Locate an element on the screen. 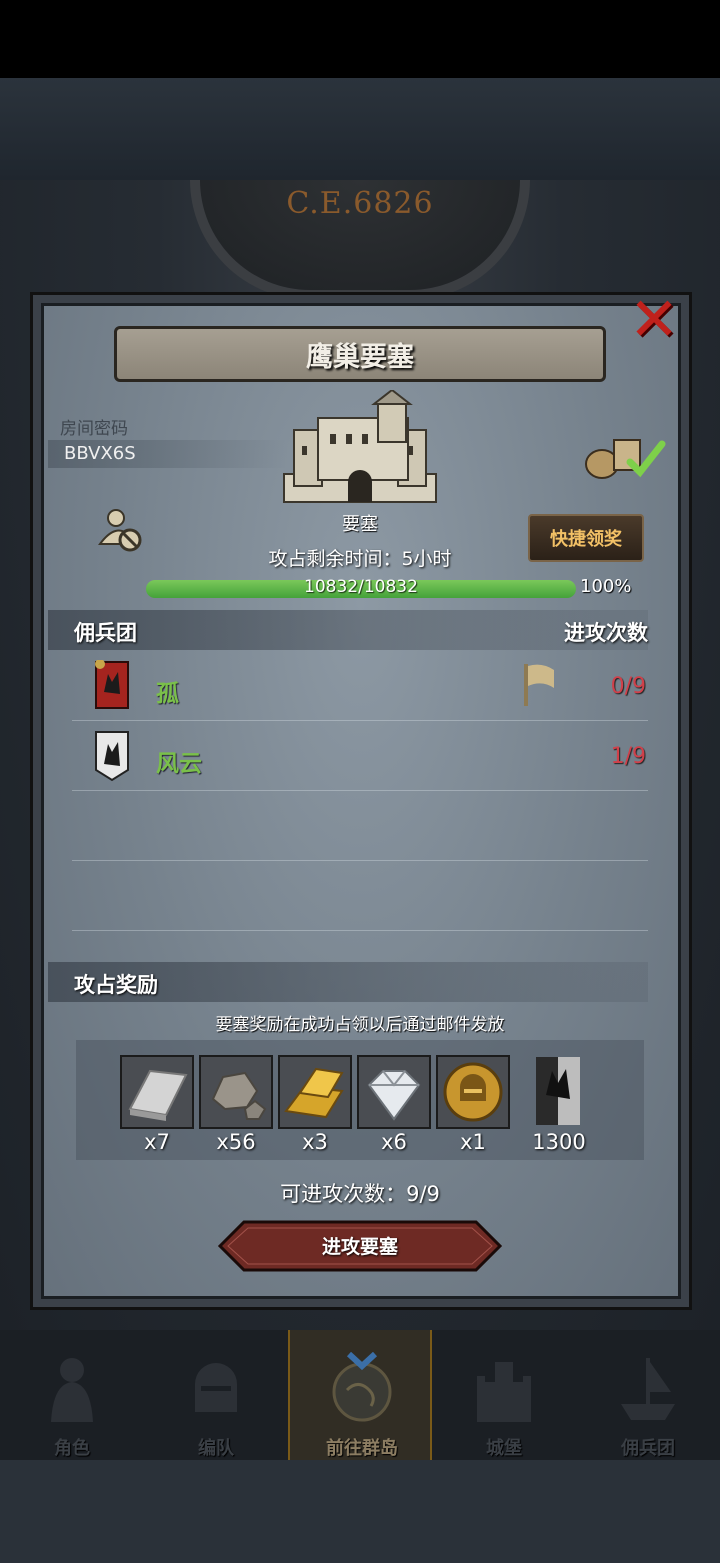  merc-row: 孤 0/9 is located at coordinates (348, 690).